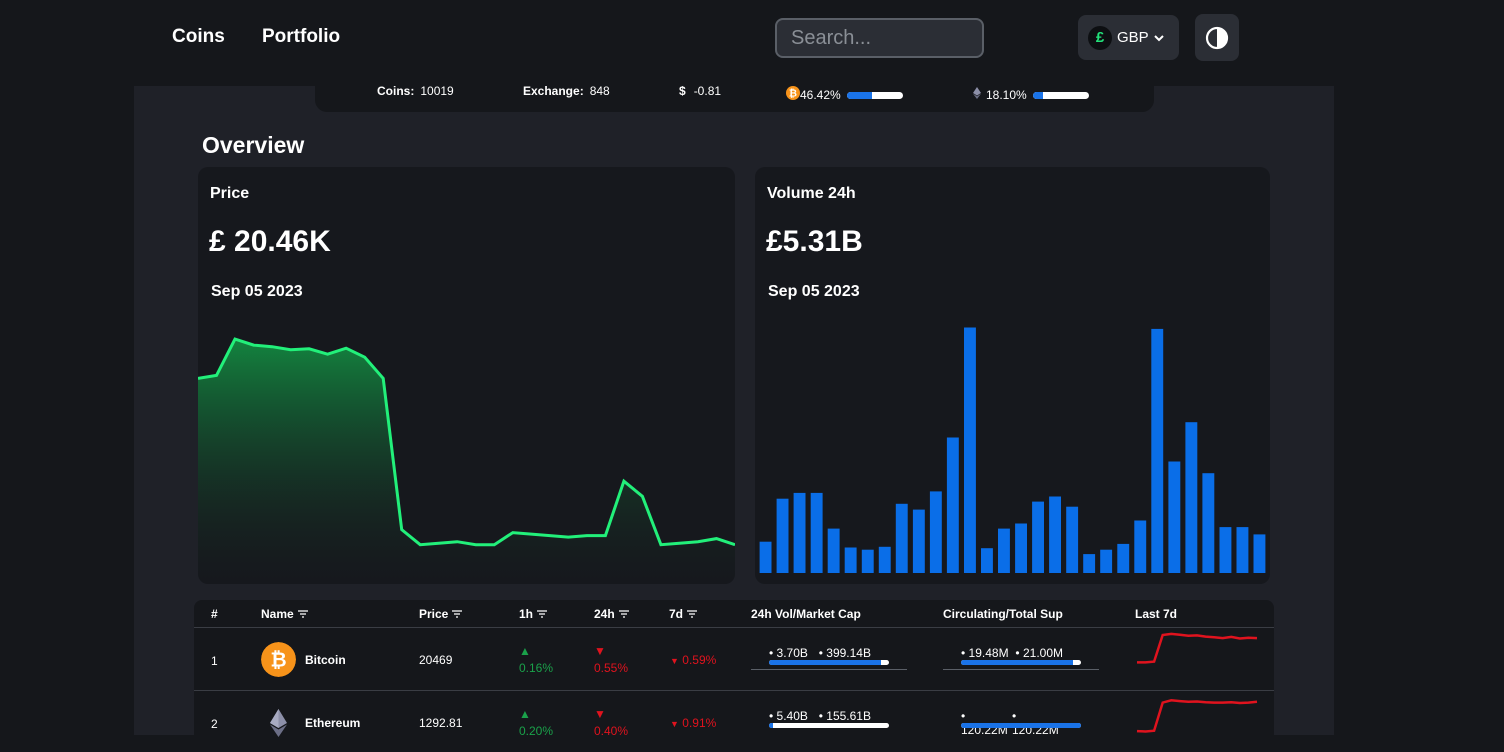  Describe the element at coordinates (198, 37) in the screenshot. I see `nav-coins-link: Coins` at that location.